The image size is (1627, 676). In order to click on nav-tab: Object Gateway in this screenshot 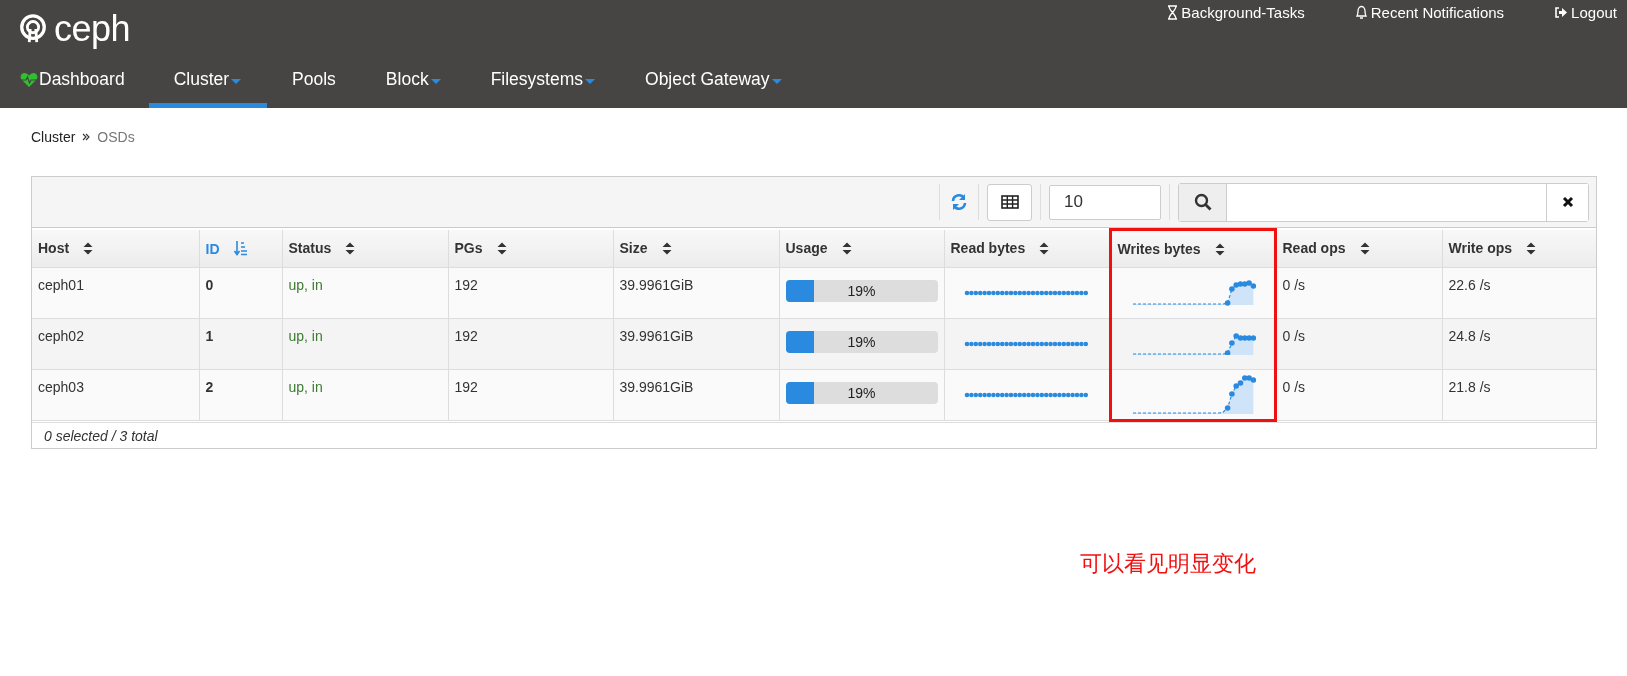, I will do `click(718, 82)`.